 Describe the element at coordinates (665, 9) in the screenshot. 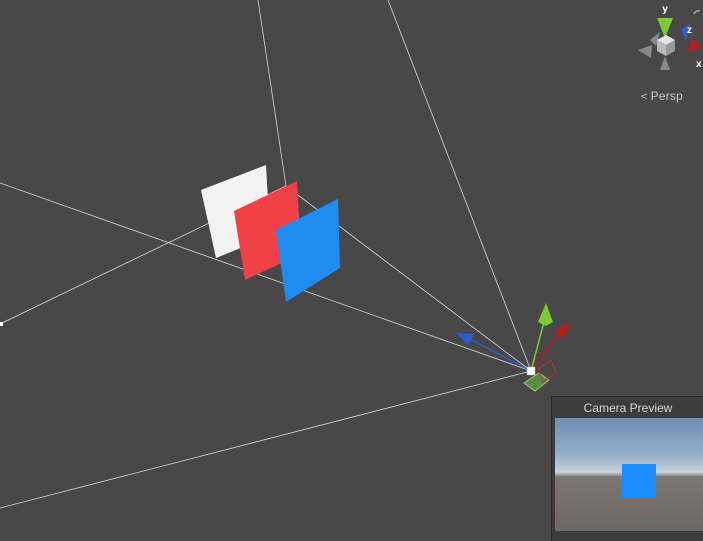

I see `gizmo-y-label: y` at that location.